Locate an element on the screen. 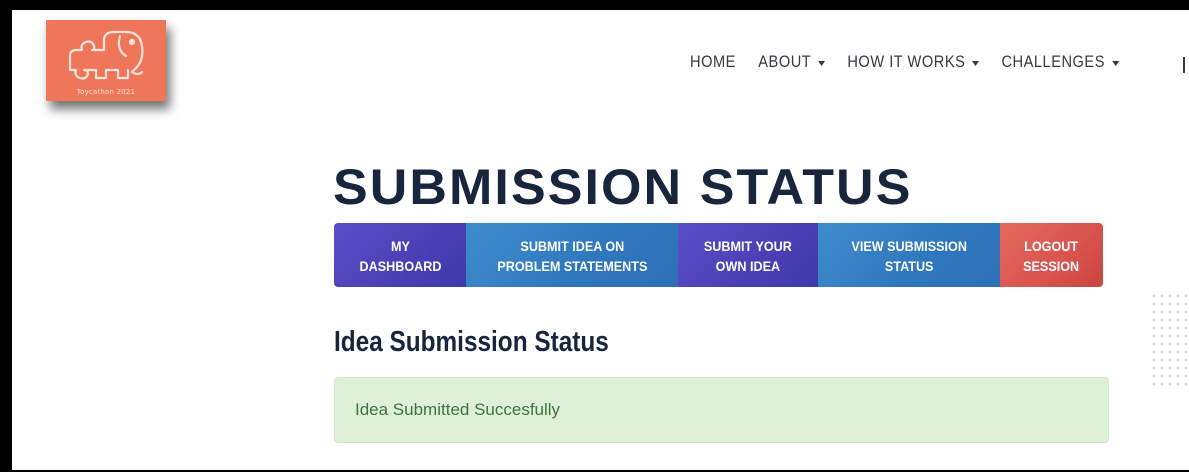 This screenshot has width=1189, height=472. logo-text: Toycathon 2021 is located at coordinates (106, 92).